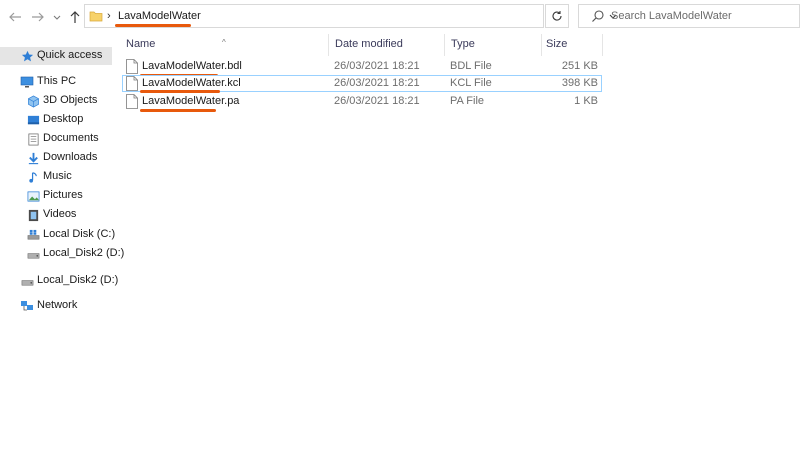 This screenshot has width=800, height=468. I want to click on column-header-date-modified: Date modified, so click(386, 44).